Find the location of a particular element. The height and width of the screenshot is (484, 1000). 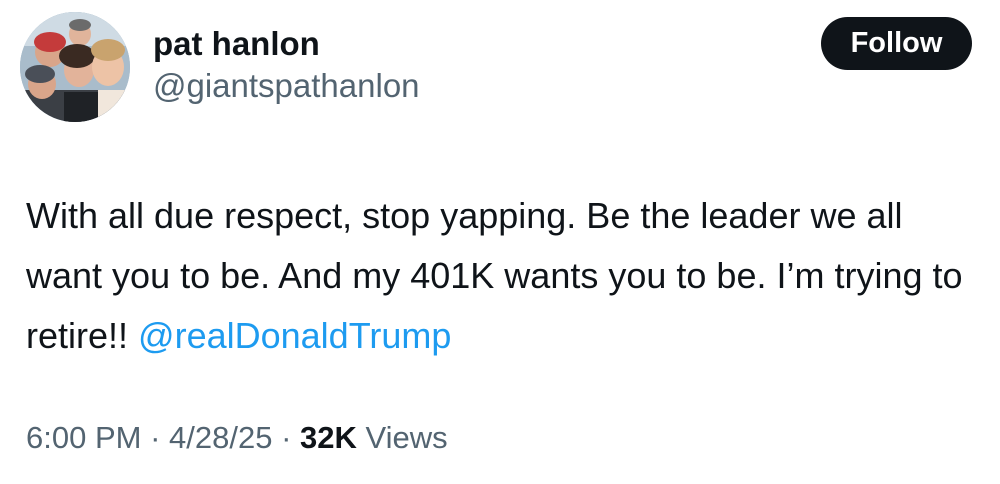

views-count: 32K is located at coordinates (328, 437).